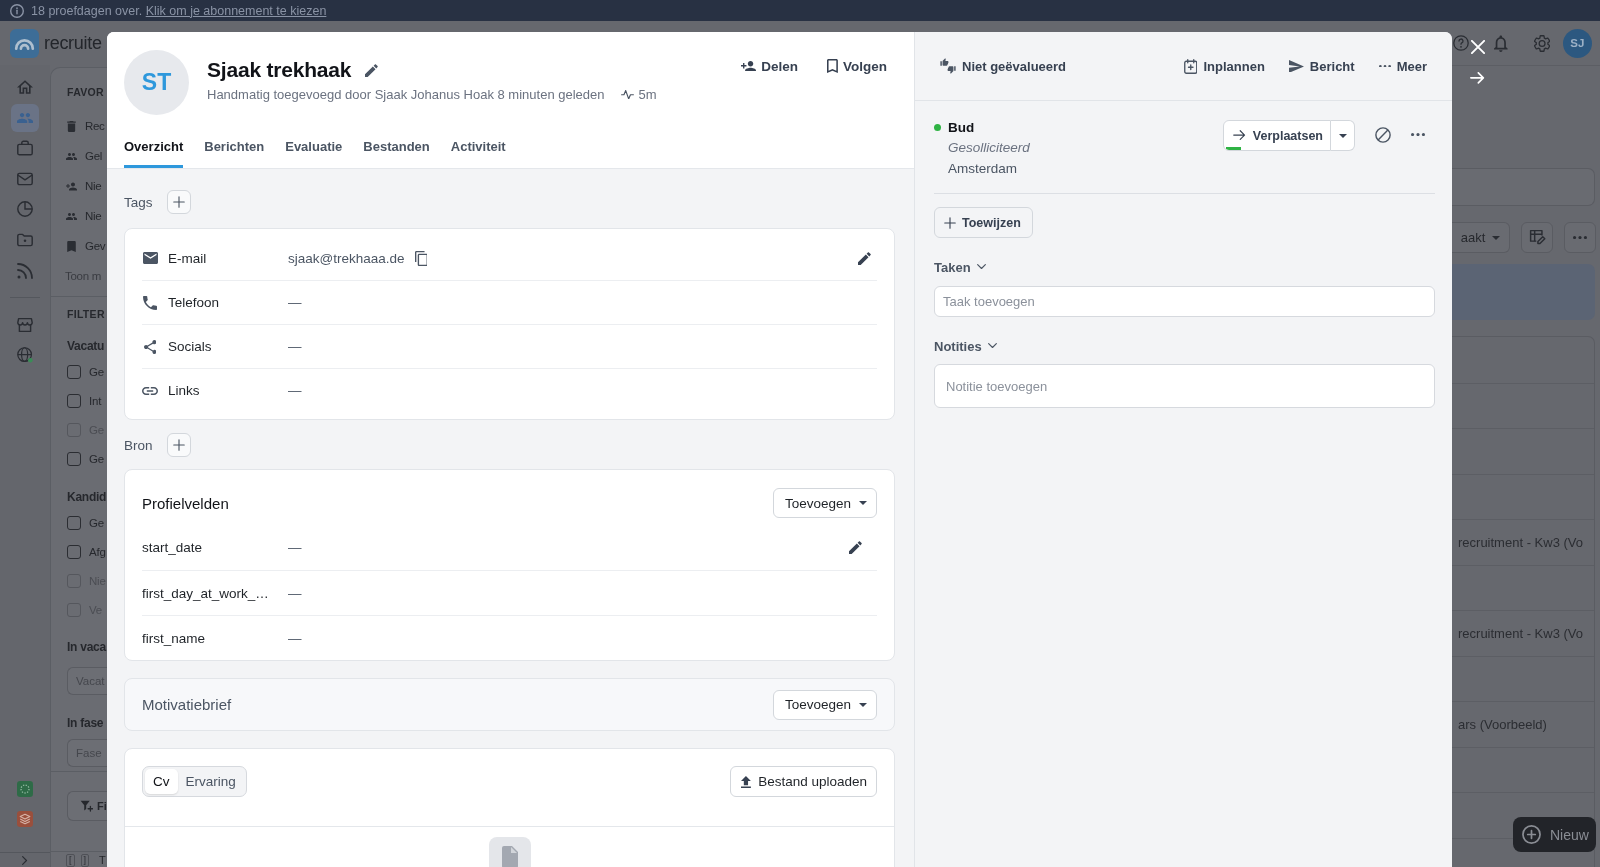  Describe the element at coordinates (25, 87) in the screenshot. I see `home-icon` at that location.